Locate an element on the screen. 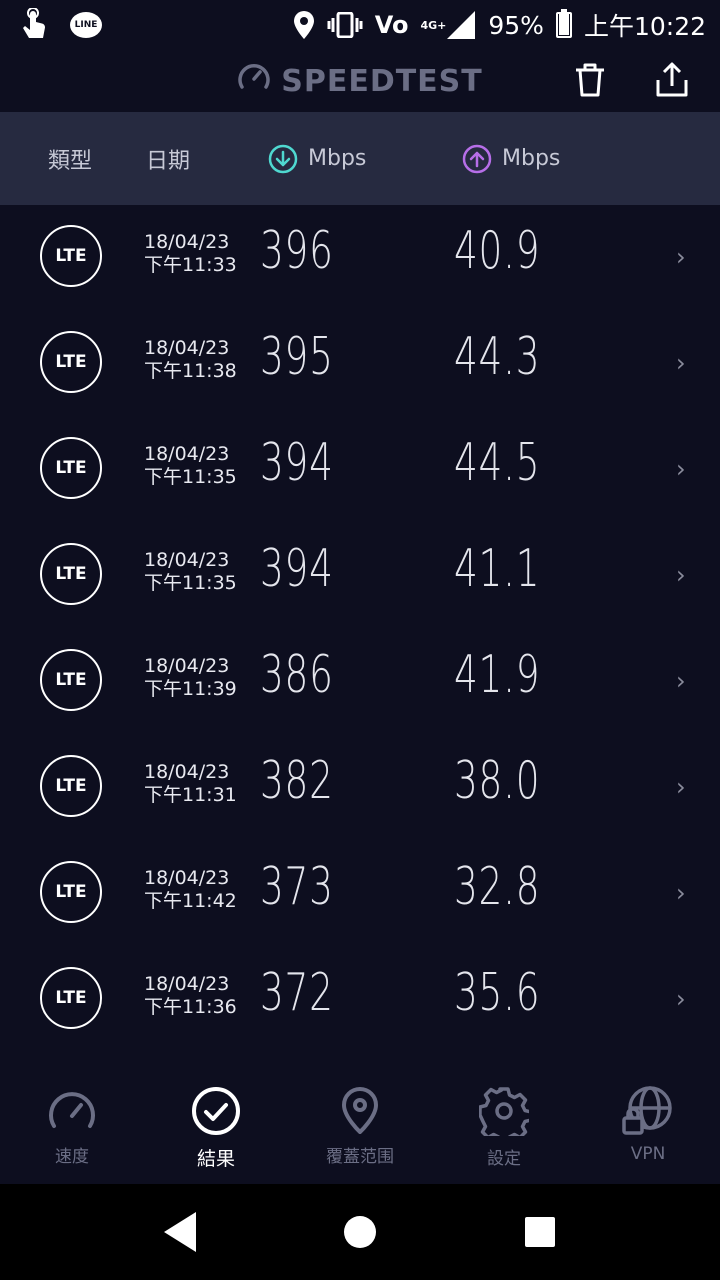 This screenshot has height=1280, width=720. back-button is located at coordinates (180, 1232).